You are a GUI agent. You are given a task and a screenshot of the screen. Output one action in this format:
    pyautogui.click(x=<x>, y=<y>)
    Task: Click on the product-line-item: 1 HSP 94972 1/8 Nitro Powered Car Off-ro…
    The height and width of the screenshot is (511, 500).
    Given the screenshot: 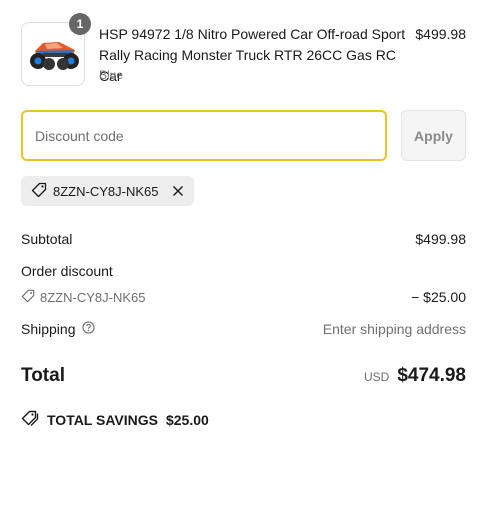 What is the action you would take?
    pyautogui.click(x=243, y=49)
    